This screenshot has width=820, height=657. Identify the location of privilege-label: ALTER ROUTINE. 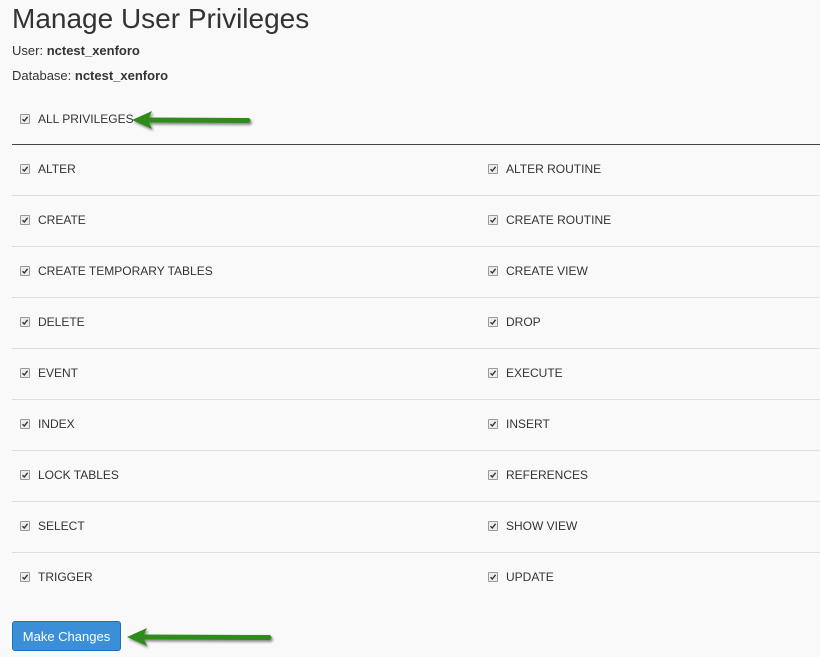
(554, 169).